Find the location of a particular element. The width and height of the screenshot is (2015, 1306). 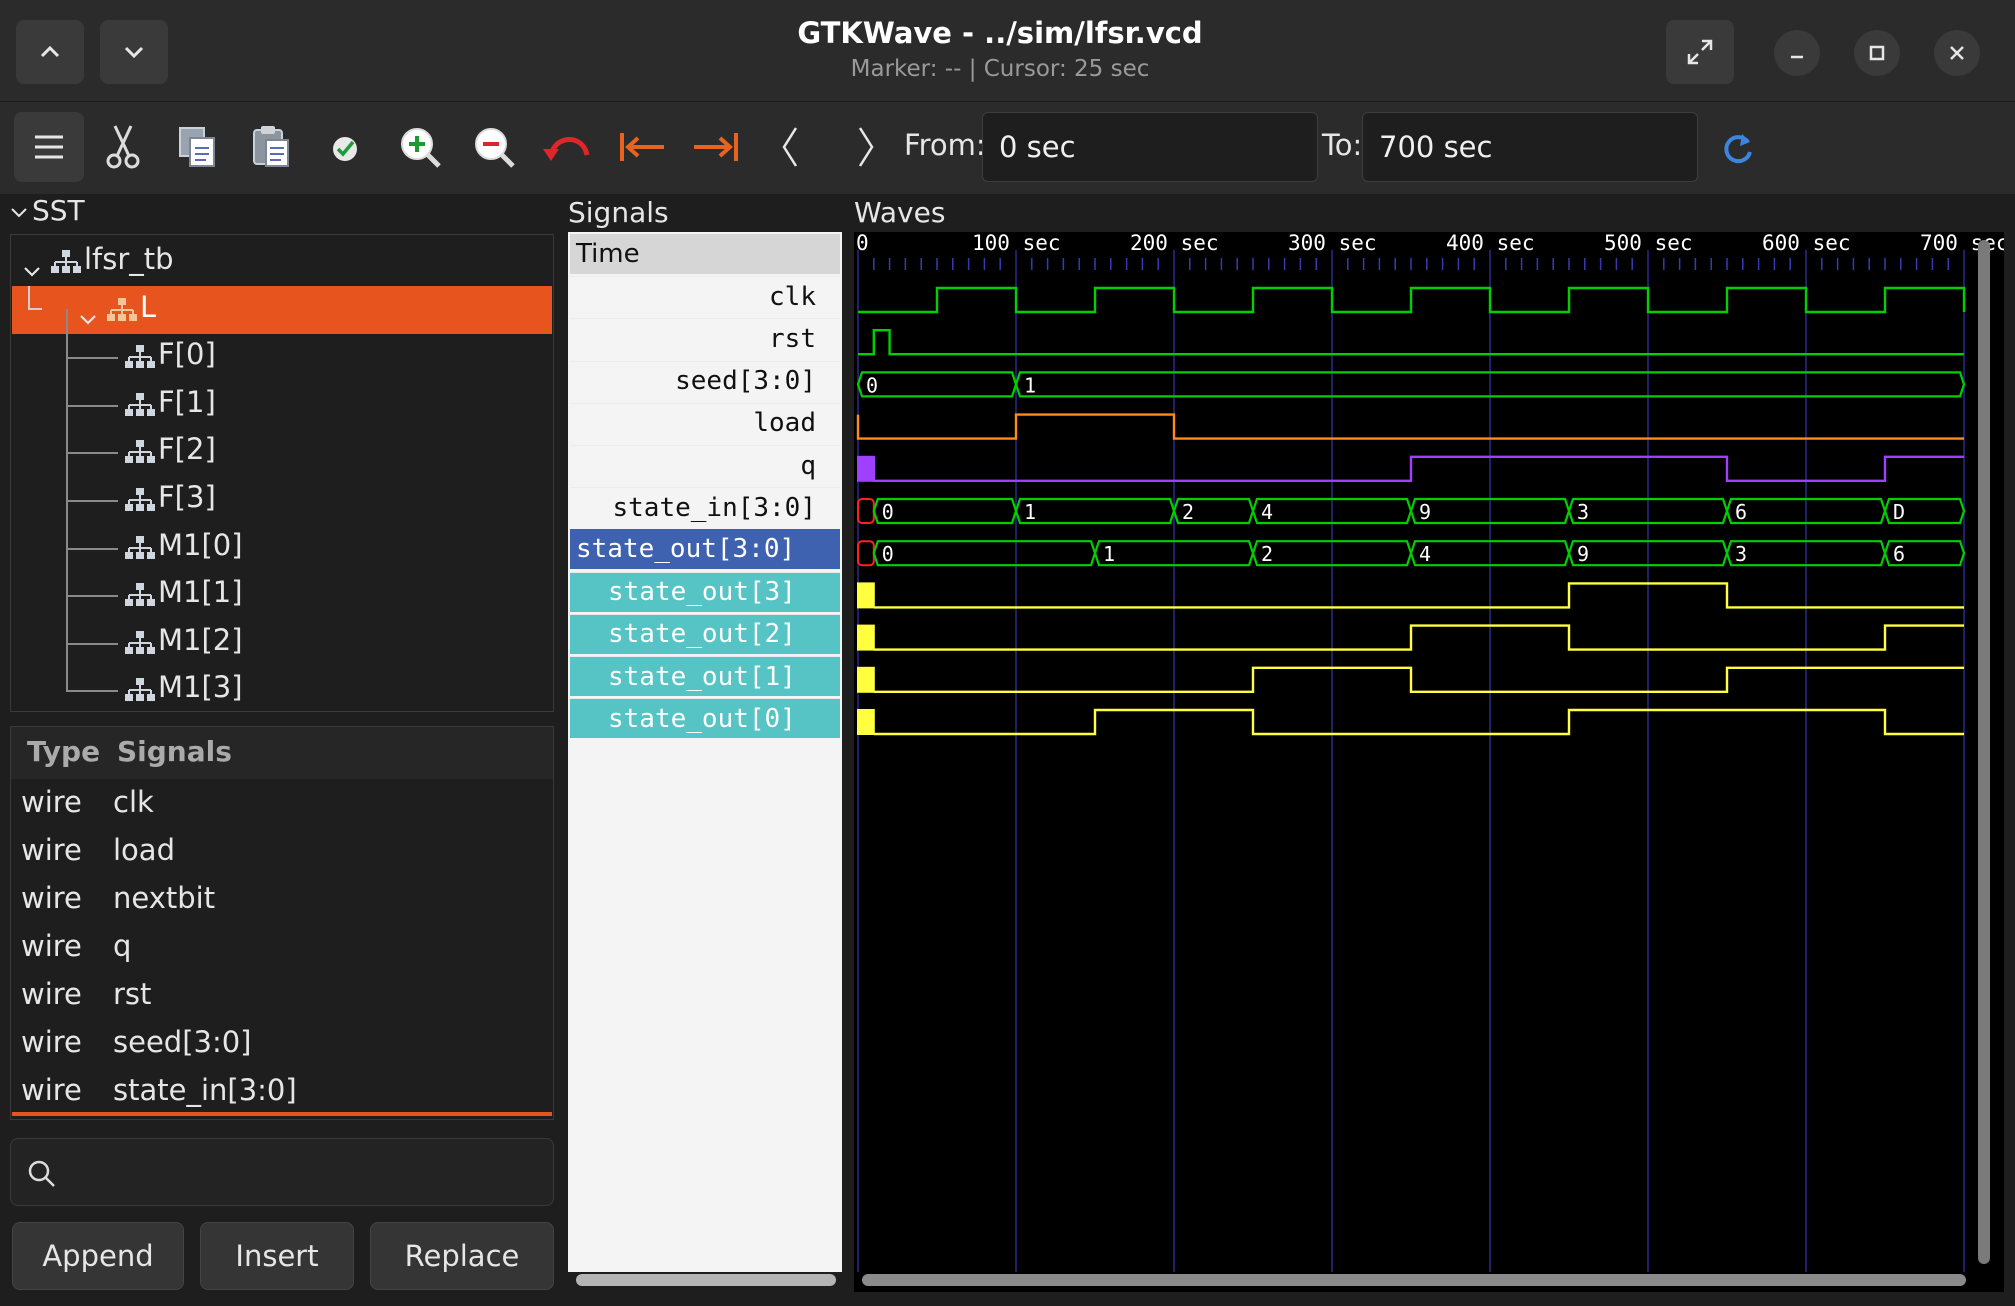

next-edge-icon is located at coordinates (866, 147).